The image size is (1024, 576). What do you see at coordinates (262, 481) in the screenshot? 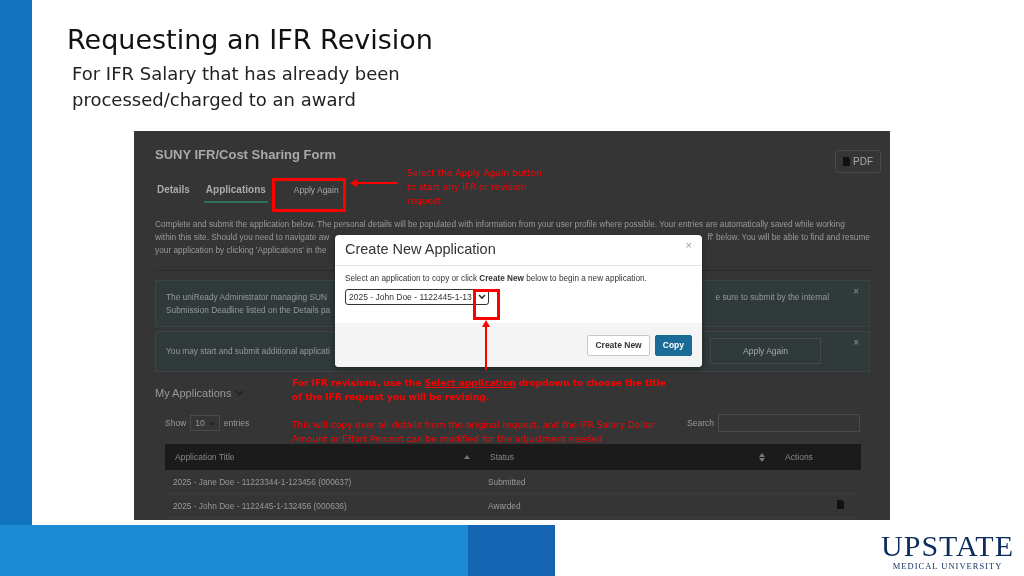
I see `table-cell-text: 2025 - Jane Doe - 11223344-1-123456 (000637)` at bounding box center [262, 481].